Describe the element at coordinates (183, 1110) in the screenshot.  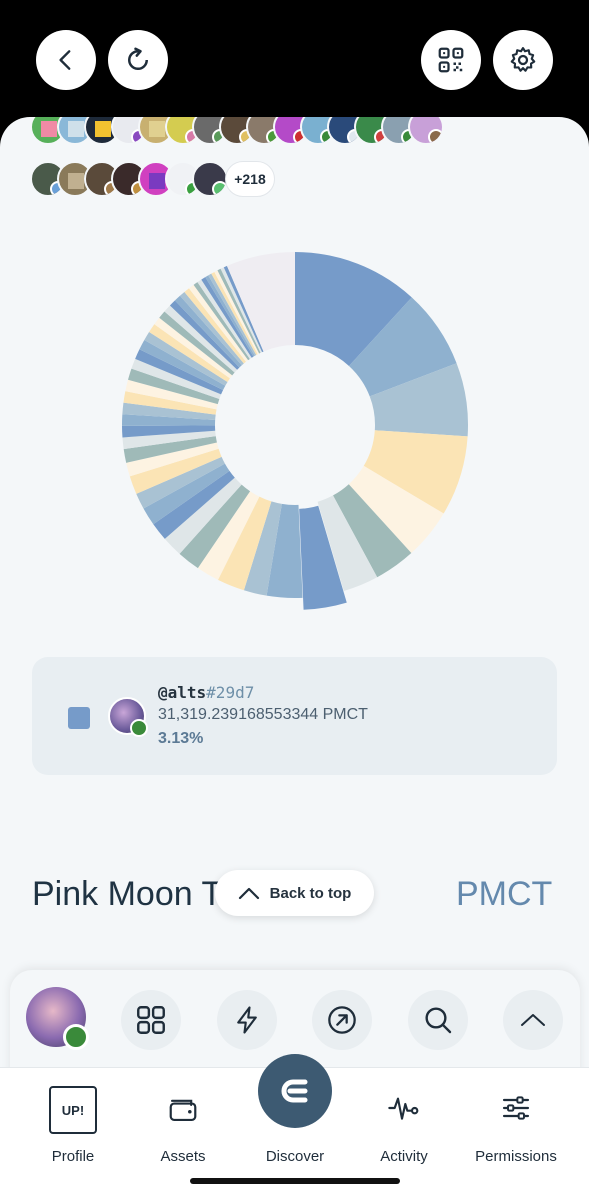
I see `wallet-icon` at that location.